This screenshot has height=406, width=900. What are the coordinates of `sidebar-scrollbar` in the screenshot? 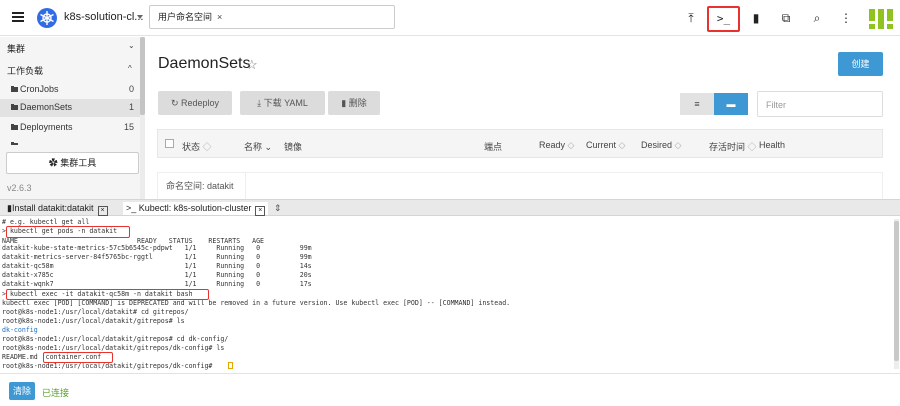 It's located at (142, 118).